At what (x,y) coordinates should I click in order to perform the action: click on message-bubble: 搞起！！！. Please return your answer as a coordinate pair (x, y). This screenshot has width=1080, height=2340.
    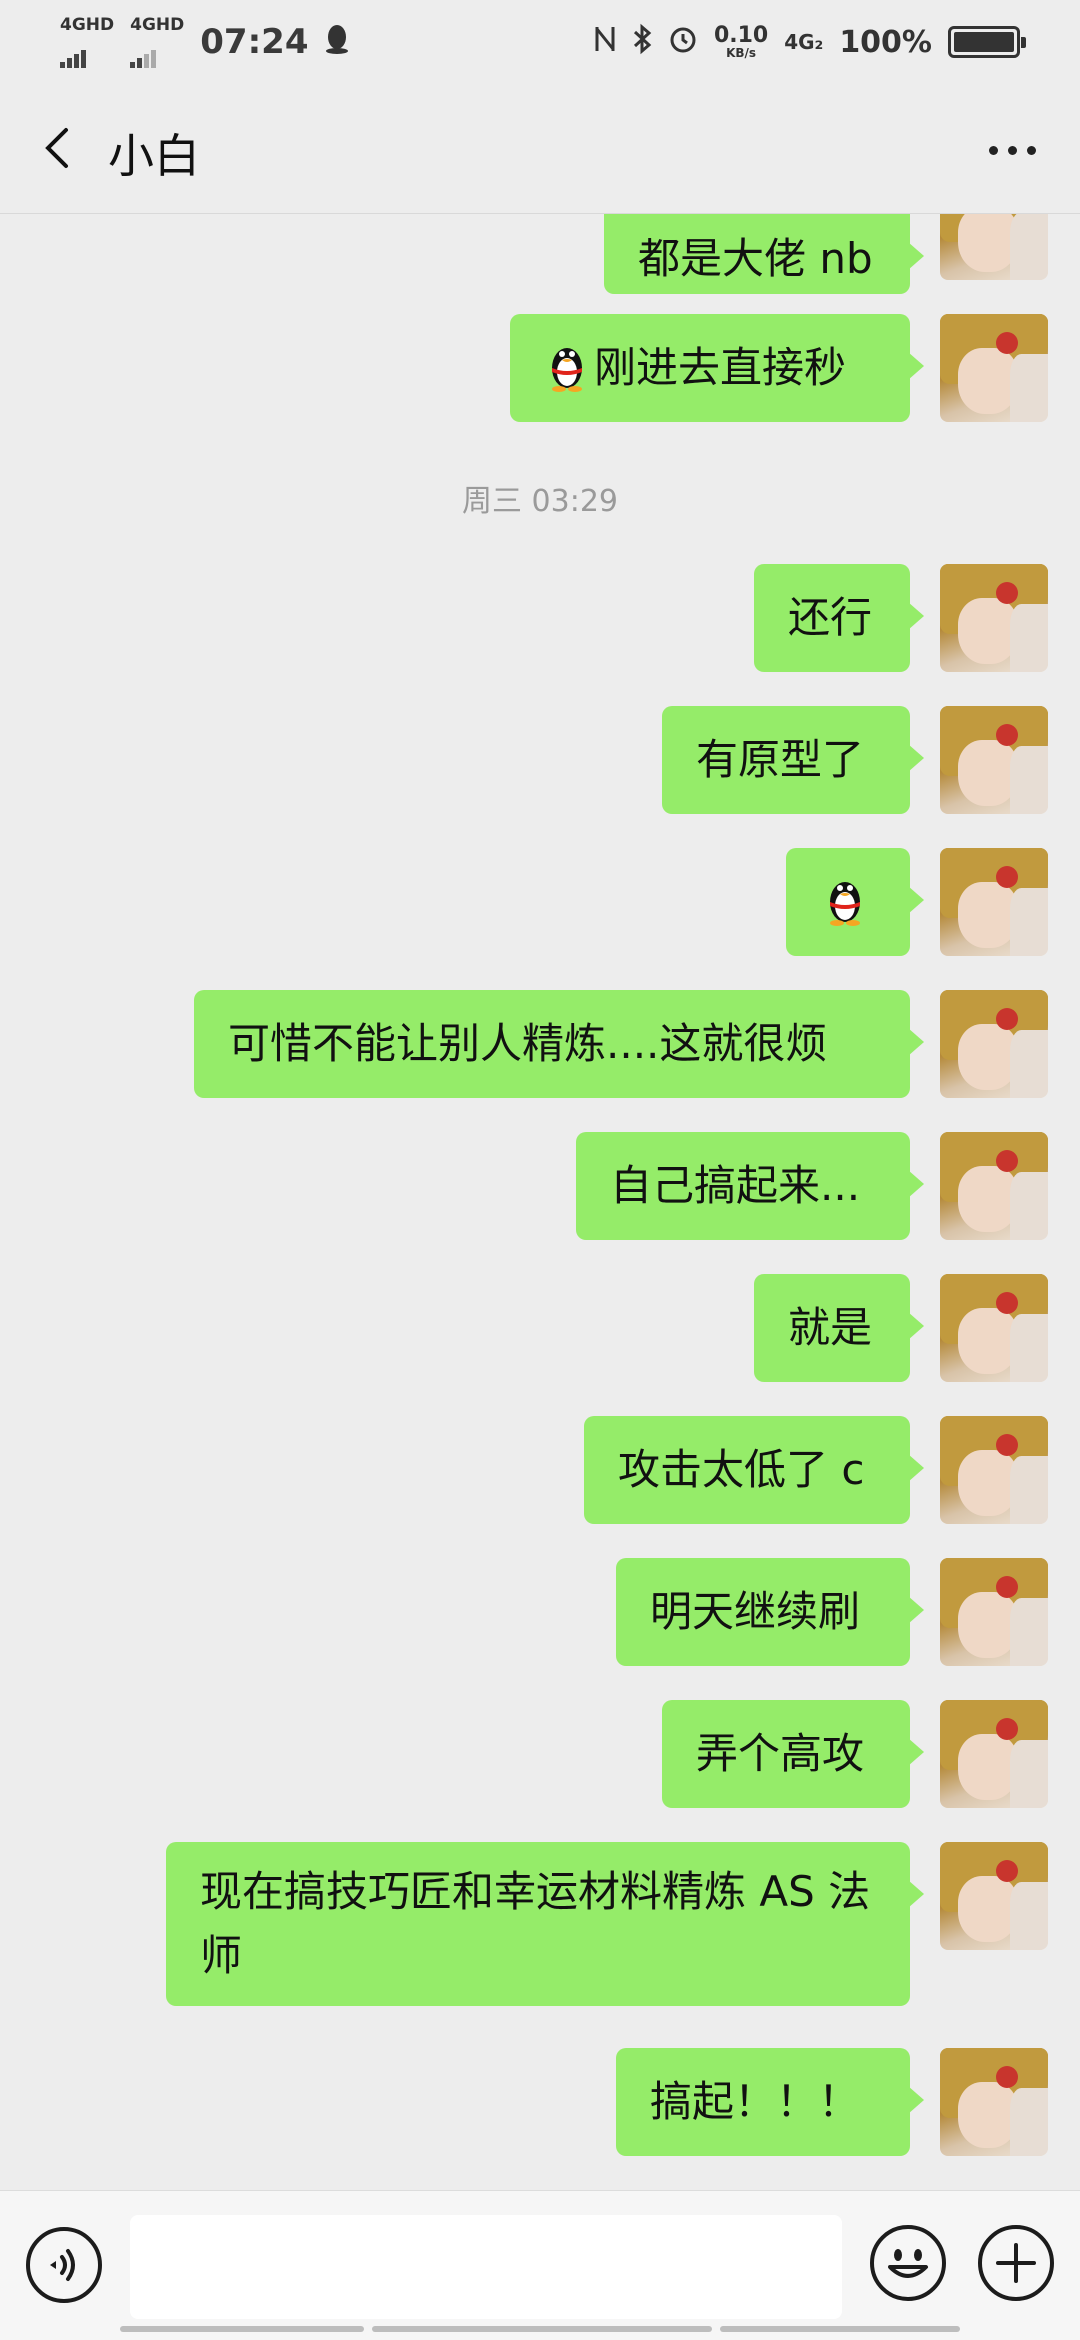
    Looking at the image, I should click on (770, 2102).